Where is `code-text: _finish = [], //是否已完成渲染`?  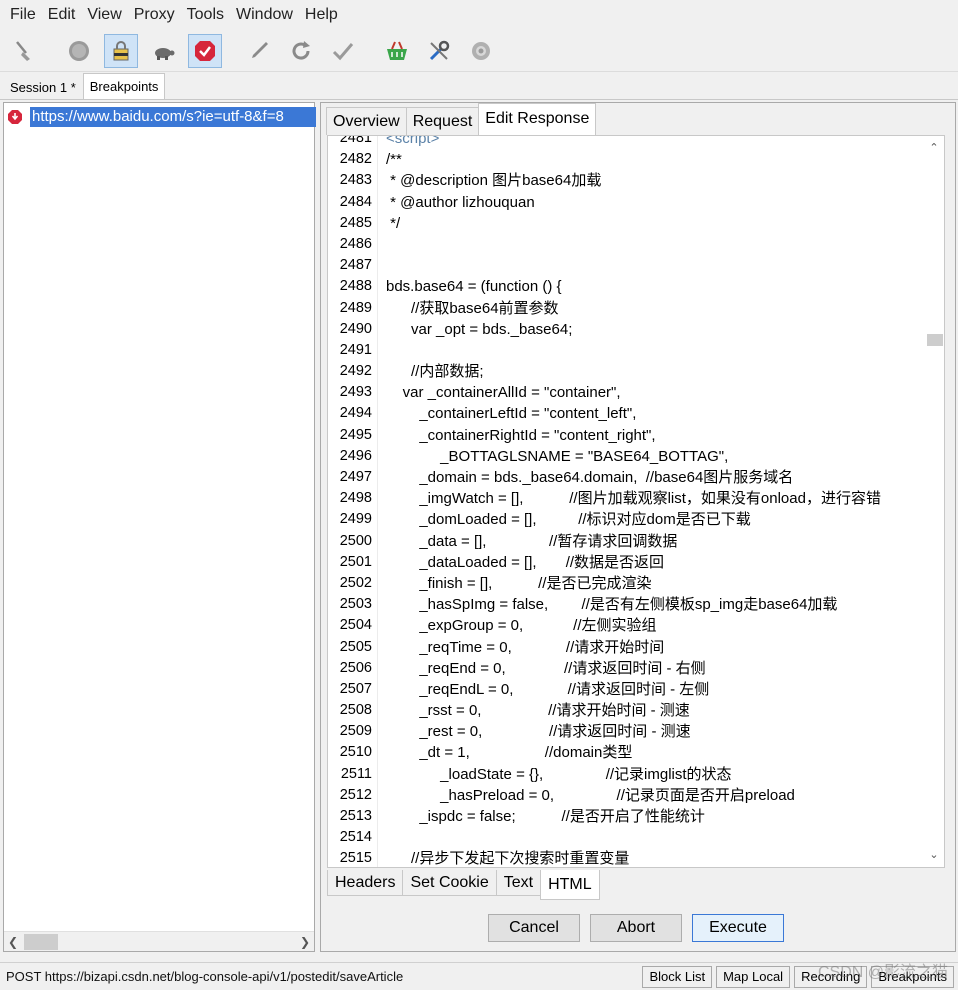
code-text: _finish = [], //是否已完成渲染 is located at coordinates (519, 583).